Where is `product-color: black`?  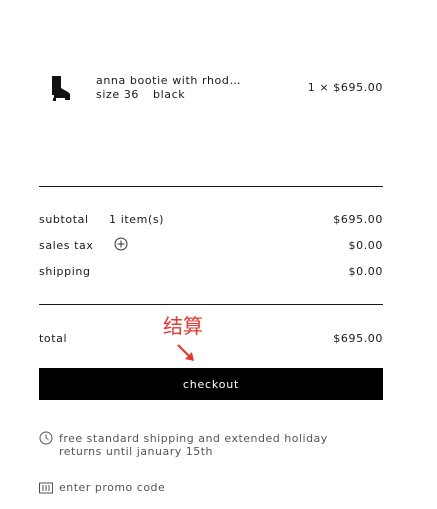 product-color: black is located at coordinates (169, 94).